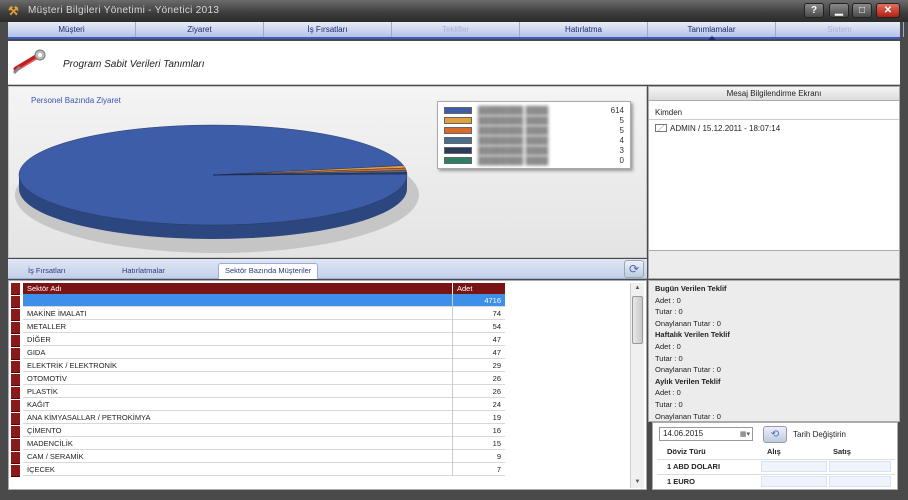  Describe the element at coordinates (50, 443) in the screenshot. I see `sector-name-cell: MADENCİLİK` at that location.